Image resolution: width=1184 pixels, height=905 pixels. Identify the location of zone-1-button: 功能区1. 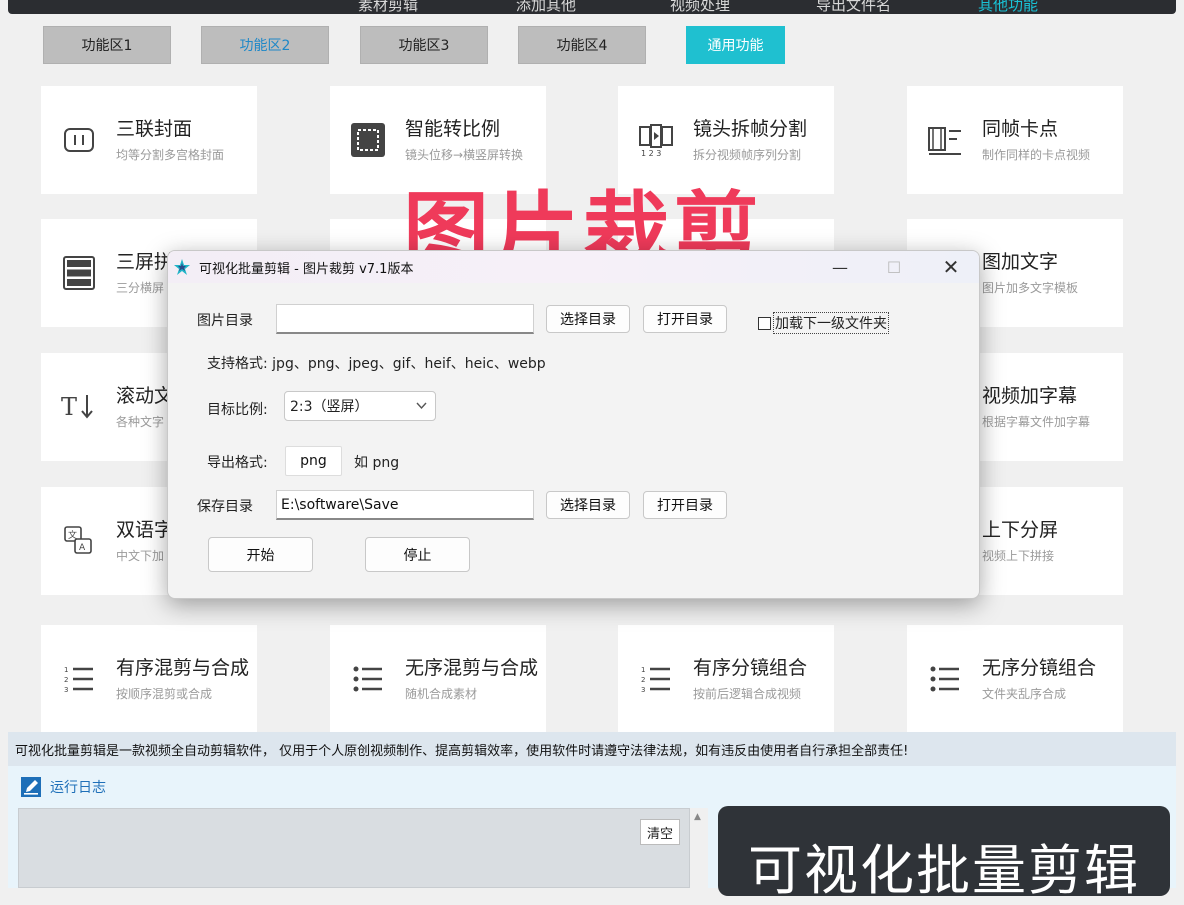
(107, 45).